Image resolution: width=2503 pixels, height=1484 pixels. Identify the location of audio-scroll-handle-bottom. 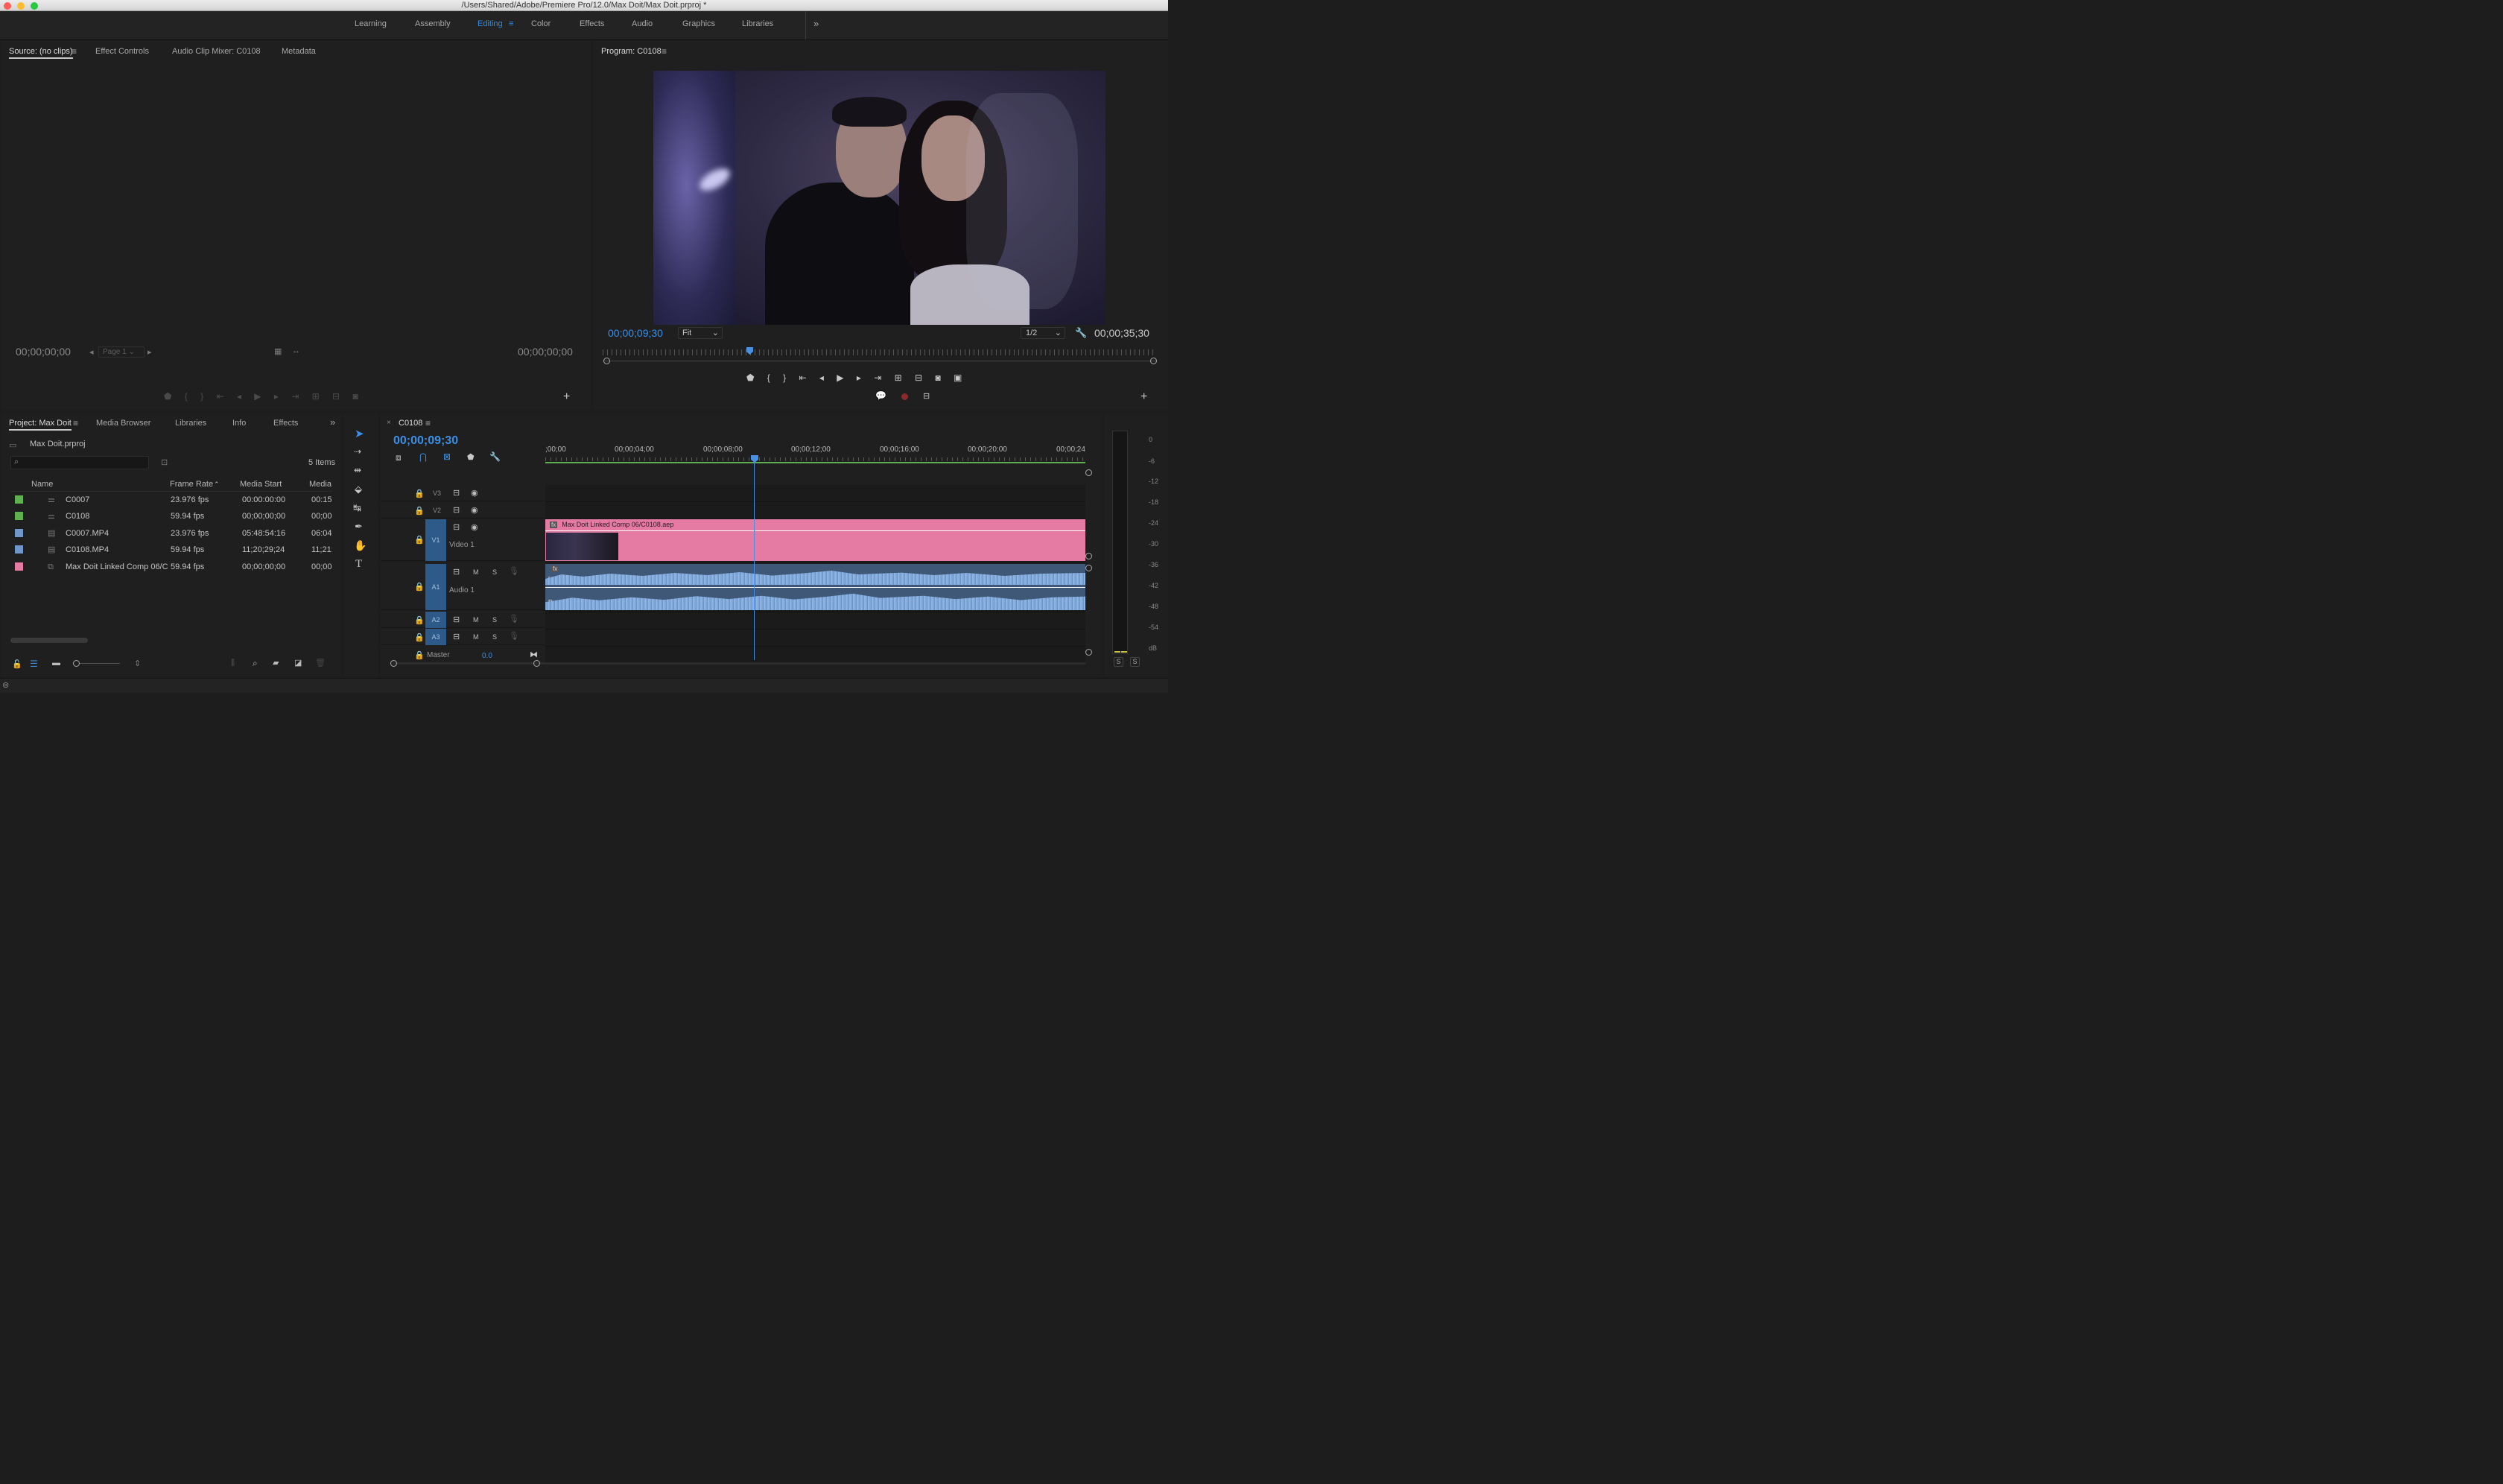
(1089, 653).